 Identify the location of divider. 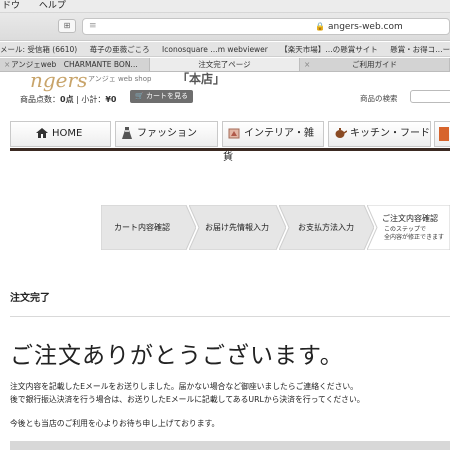
(230, 316).